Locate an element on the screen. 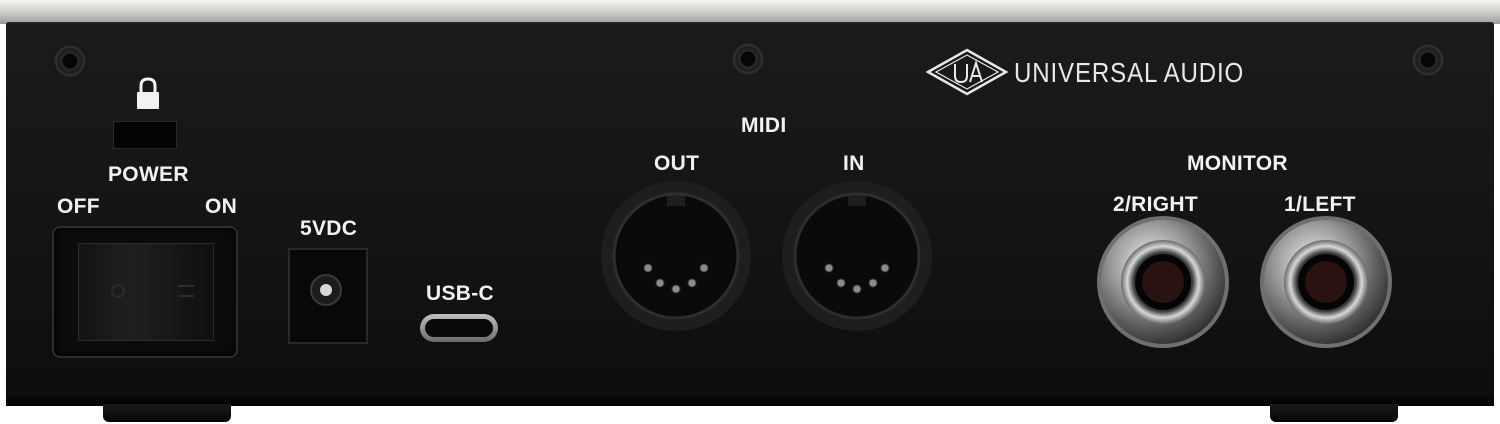  power-on-label: ON is located at coordinates (221, 206).